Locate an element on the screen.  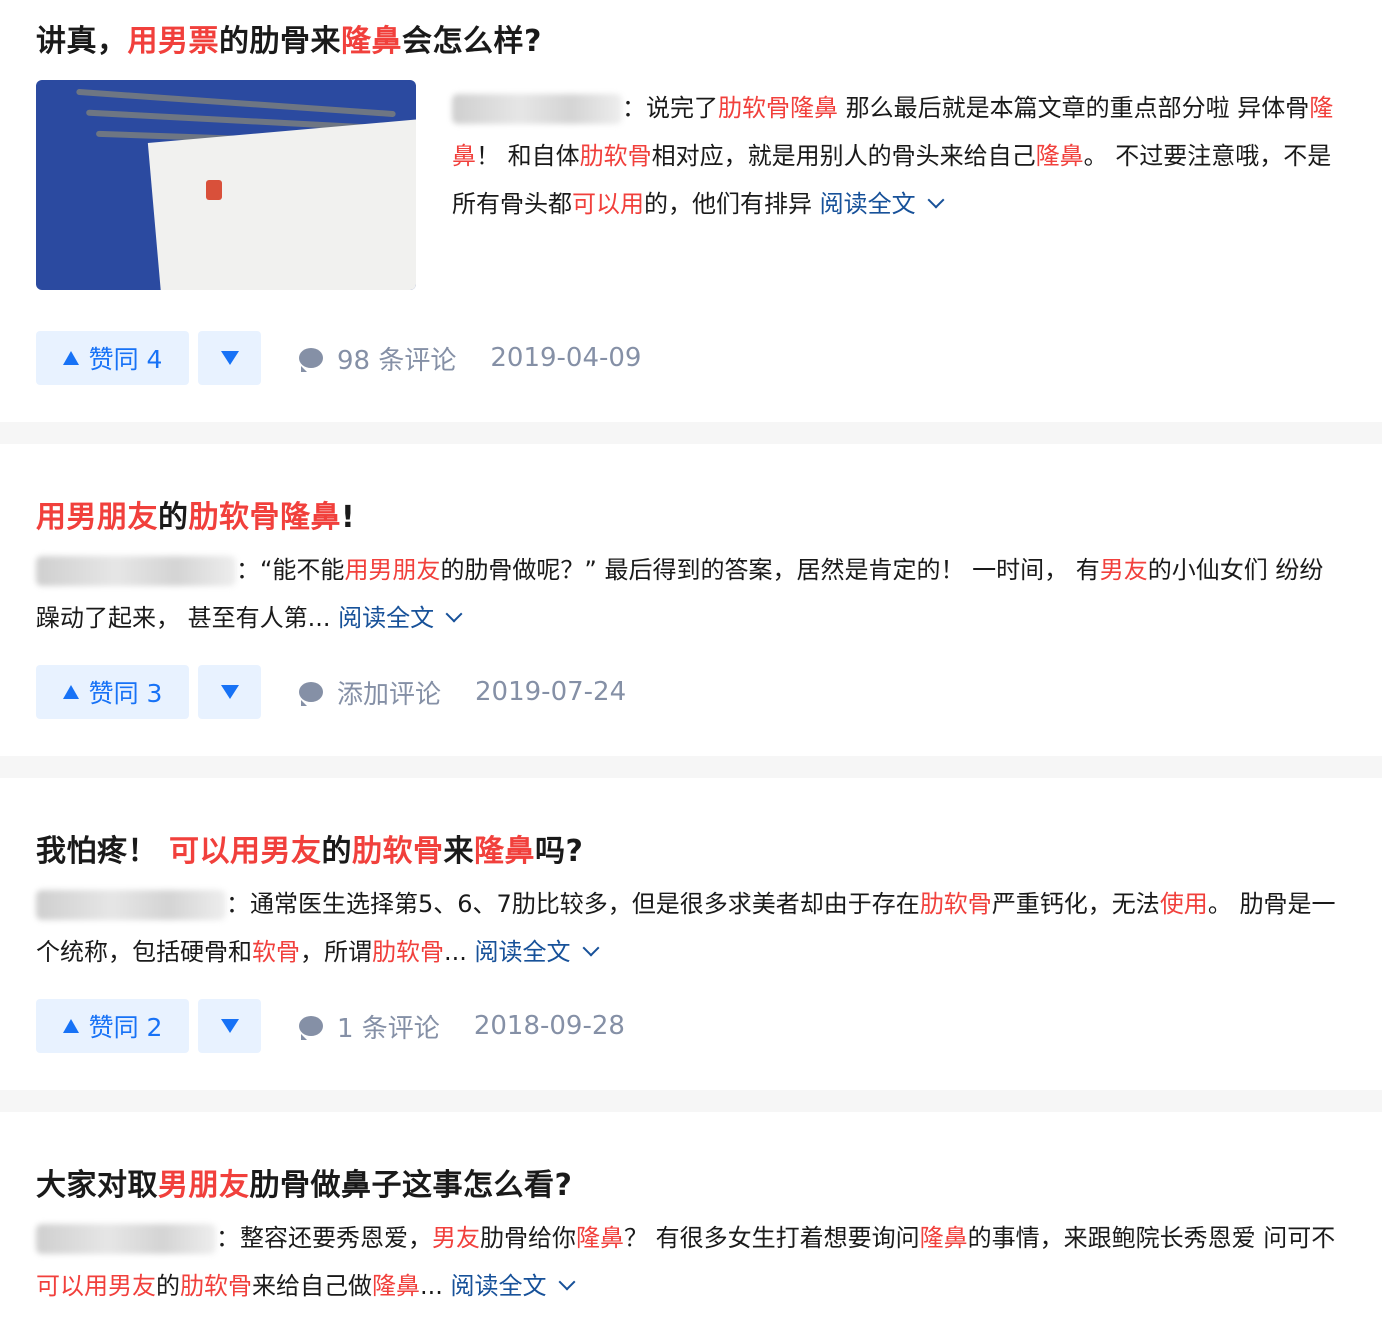
text-segment: 肋骨做鼻子这事怎么看? is located at coordinates (411, 1185).